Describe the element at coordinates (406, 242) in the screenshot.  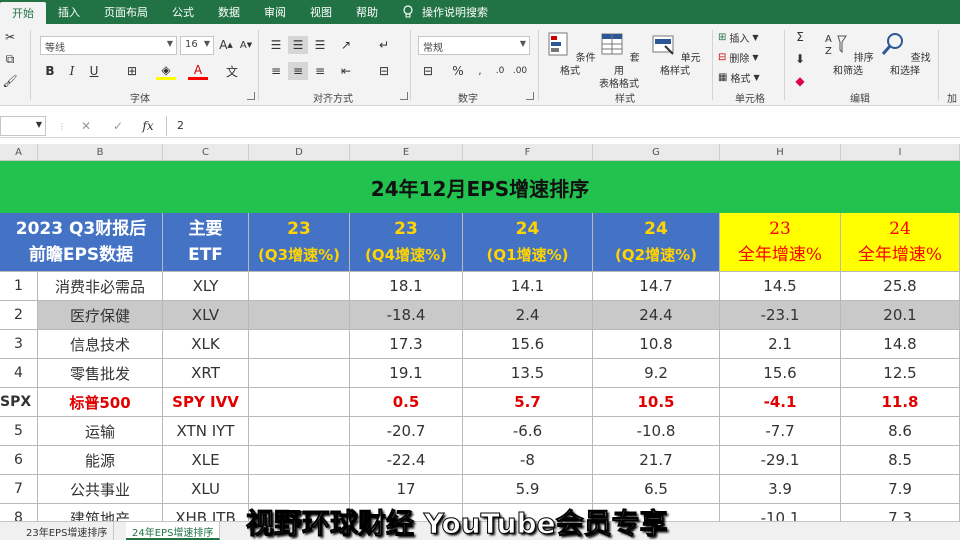
I see `header-cell-e: 23 (Q4增速%)` at that location.